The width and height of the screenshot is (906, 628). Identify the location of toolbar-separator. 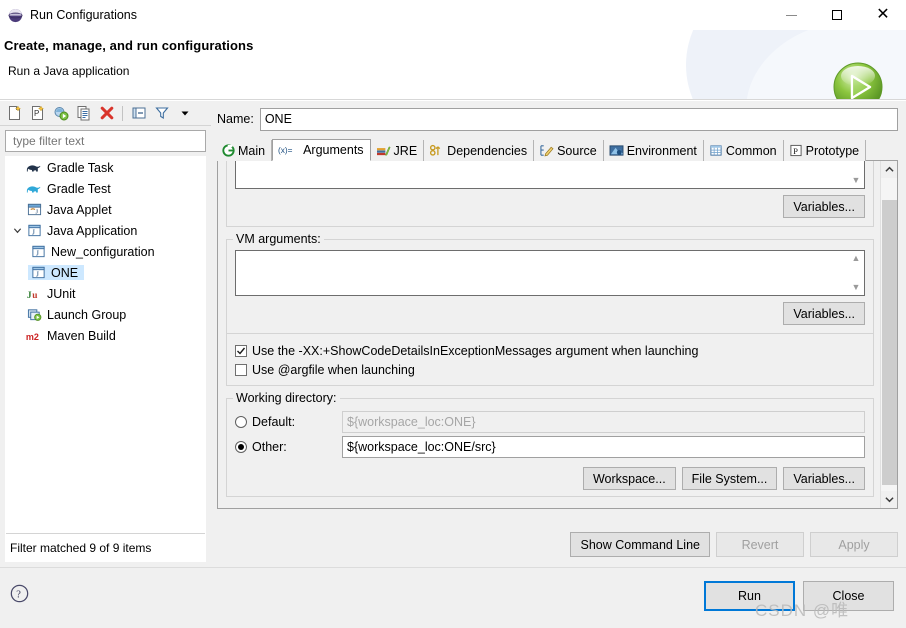
(122, 113).